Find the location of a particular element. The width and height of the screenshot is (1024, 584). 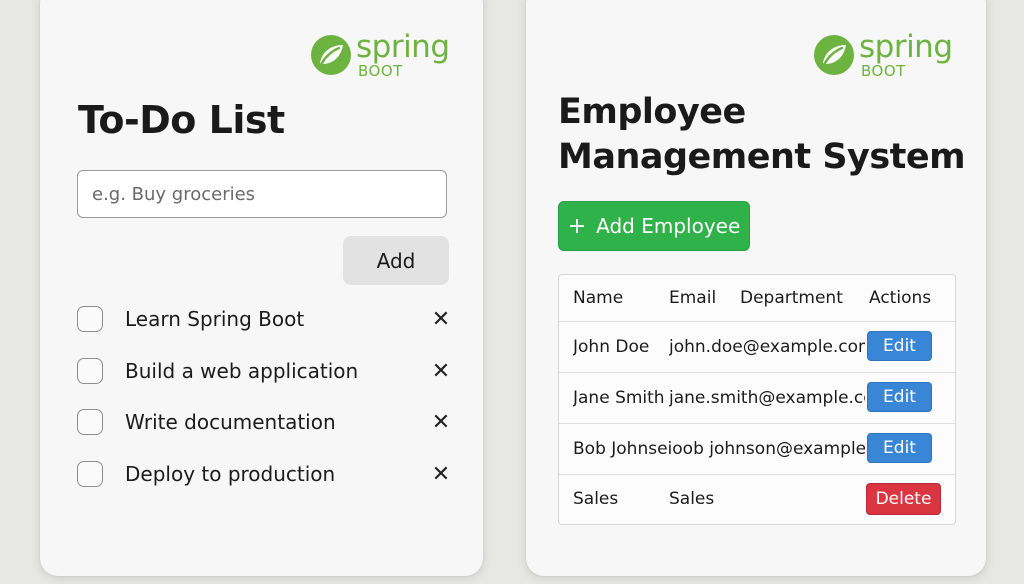

todo-item: Write documentation ✕ is located at coordinates (264, 422).